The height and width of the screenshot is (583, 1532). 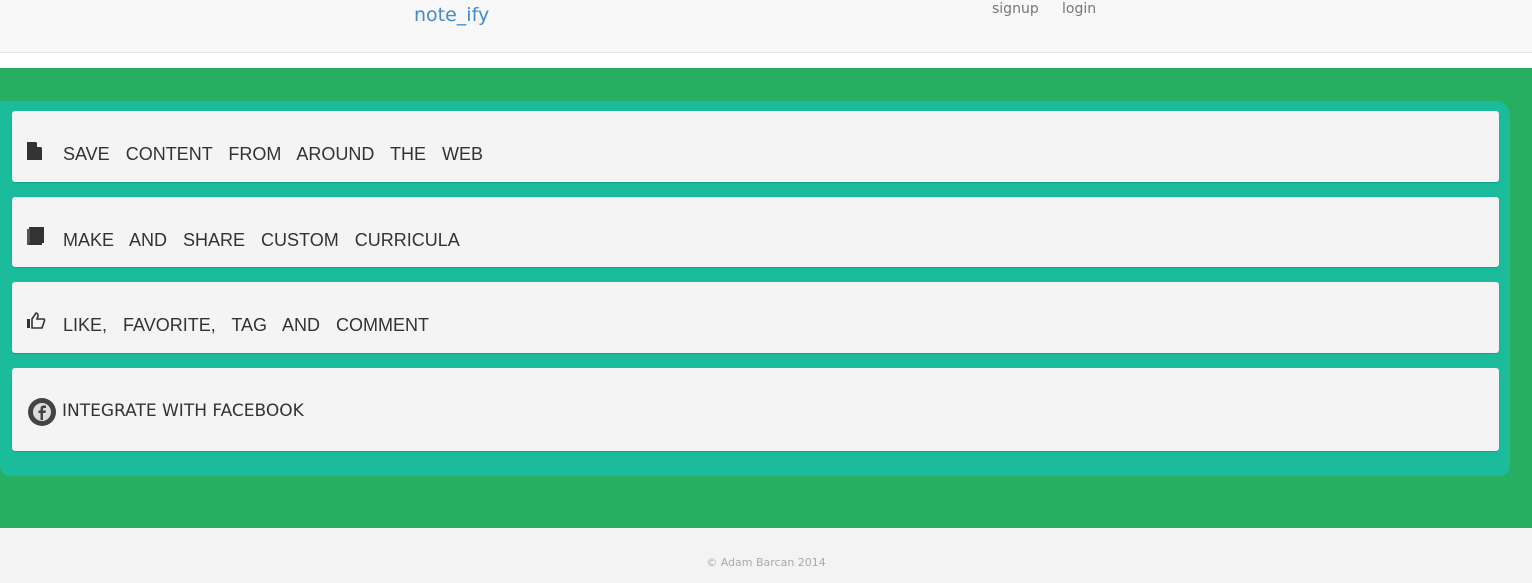 I want to click on copyright-text: © Adam Barcan 2014, so click(x=766, y=562).